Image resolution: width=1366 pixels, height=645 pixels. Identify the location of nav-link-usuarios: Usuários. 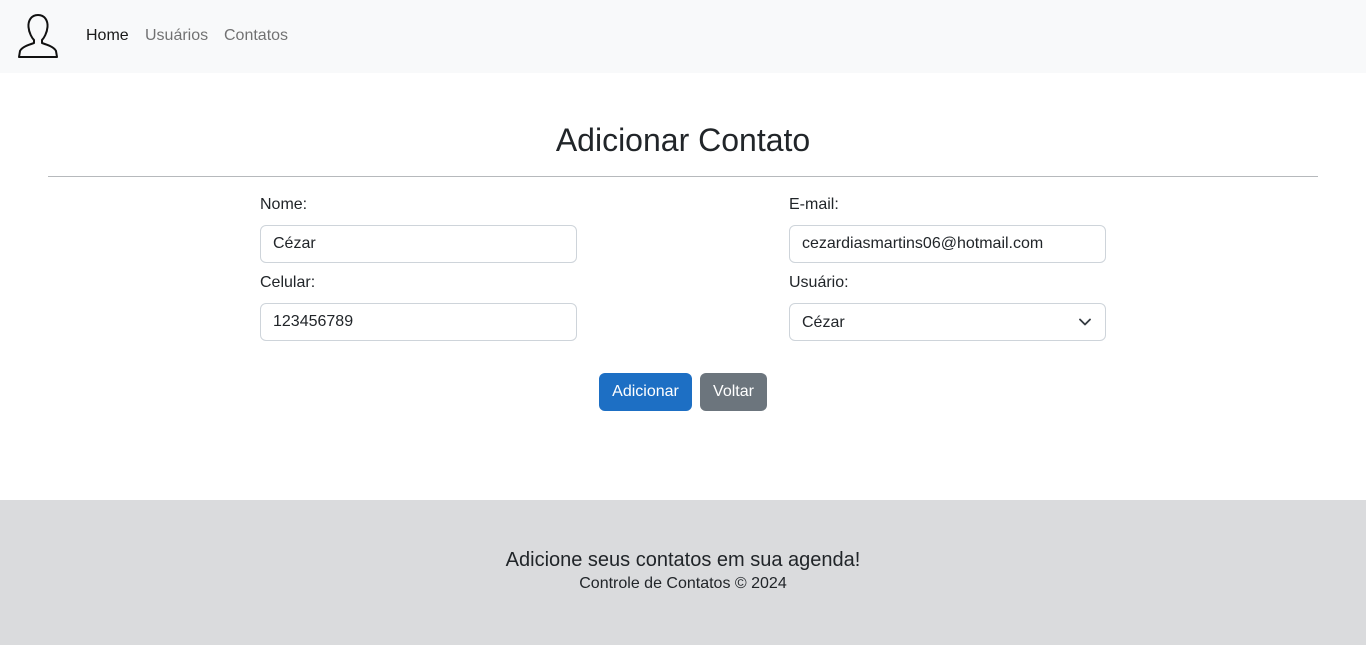
(176, 35).